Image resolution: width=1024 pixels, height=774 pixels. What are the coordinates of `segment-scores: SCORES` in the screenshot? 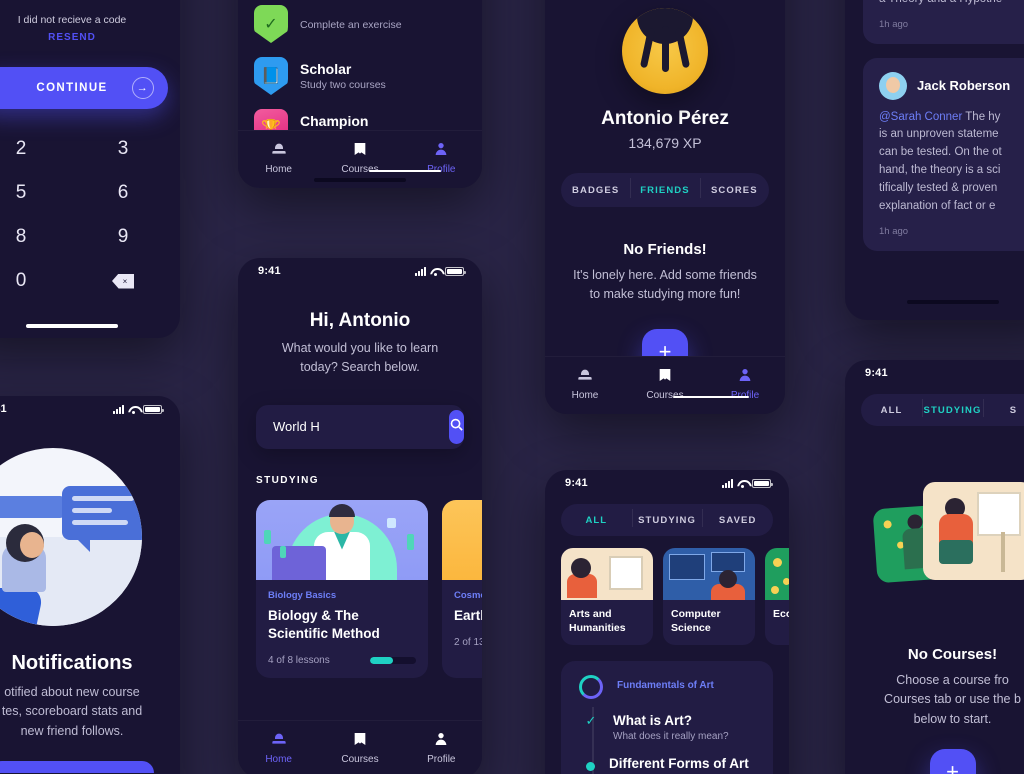 It's located at (734, 187).